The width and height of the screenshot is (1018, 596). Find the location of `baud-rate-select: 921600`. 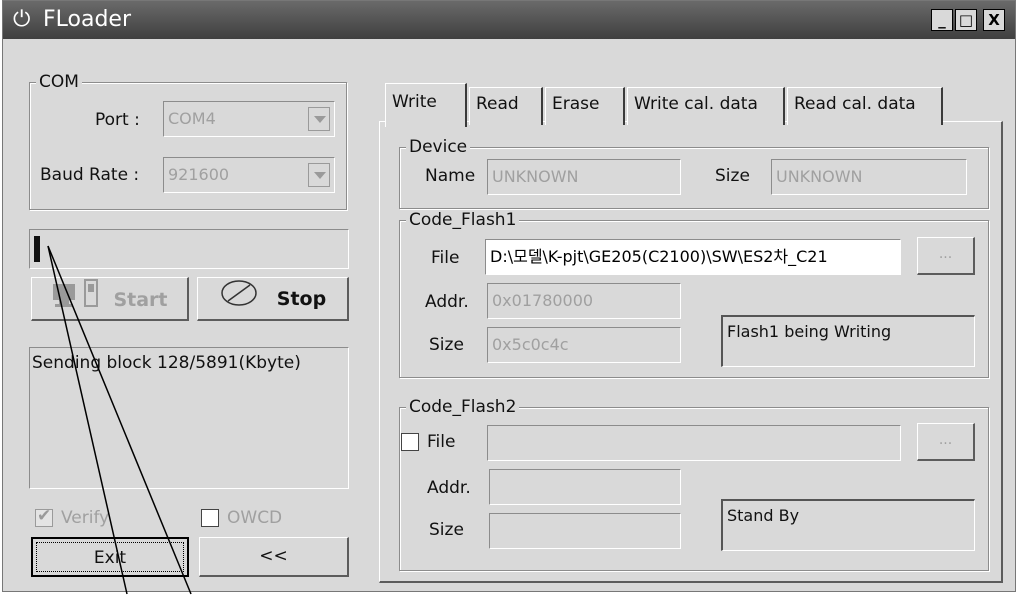

baud-rate-select: 921600 is located at coordinates (249, 175).